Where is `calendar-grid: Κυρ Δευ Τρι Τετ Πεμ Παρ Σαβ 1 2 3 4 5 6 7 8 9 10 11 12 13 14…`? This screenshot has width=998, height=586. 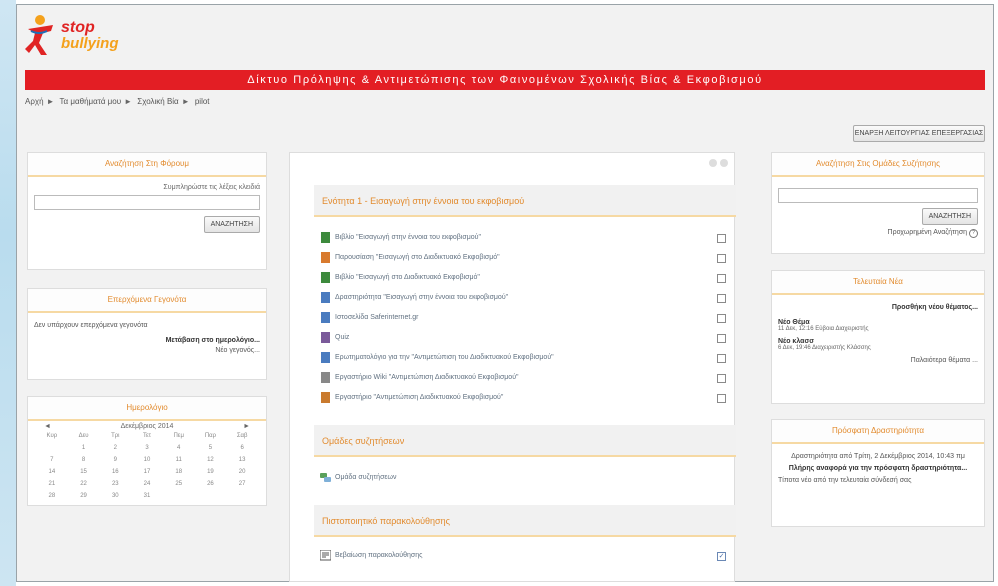
calendar-grid: Κυρ Δευ Τρι Τετ Πεμ Παρ Σαβ 1 2 3 4 5 6 7 8 9 10 11 12 13 14… is located at coordinates (147, 466).